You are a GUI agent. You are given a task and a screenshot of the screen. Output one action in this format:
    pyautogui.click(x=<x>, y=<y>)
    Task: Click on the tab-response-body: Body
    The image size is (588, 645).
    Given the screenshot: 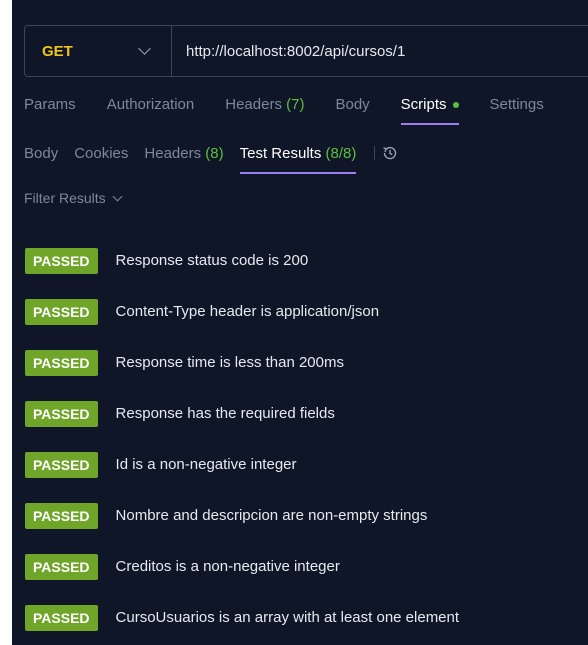 What is the action you would take?
    pyautogui.click(x=41, y=159)
    